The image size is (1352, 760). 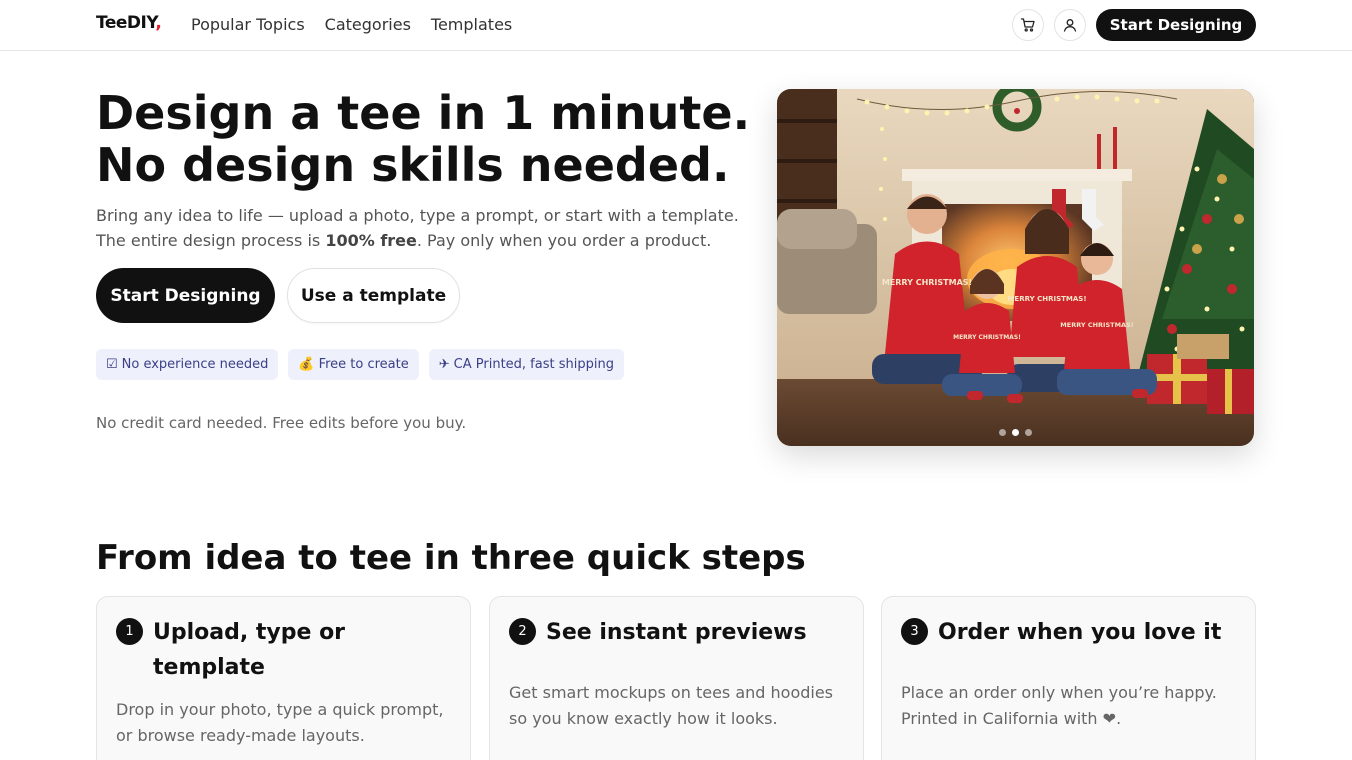 I want to click on checkbox-icon: ☑, so click(x=112, y=364).